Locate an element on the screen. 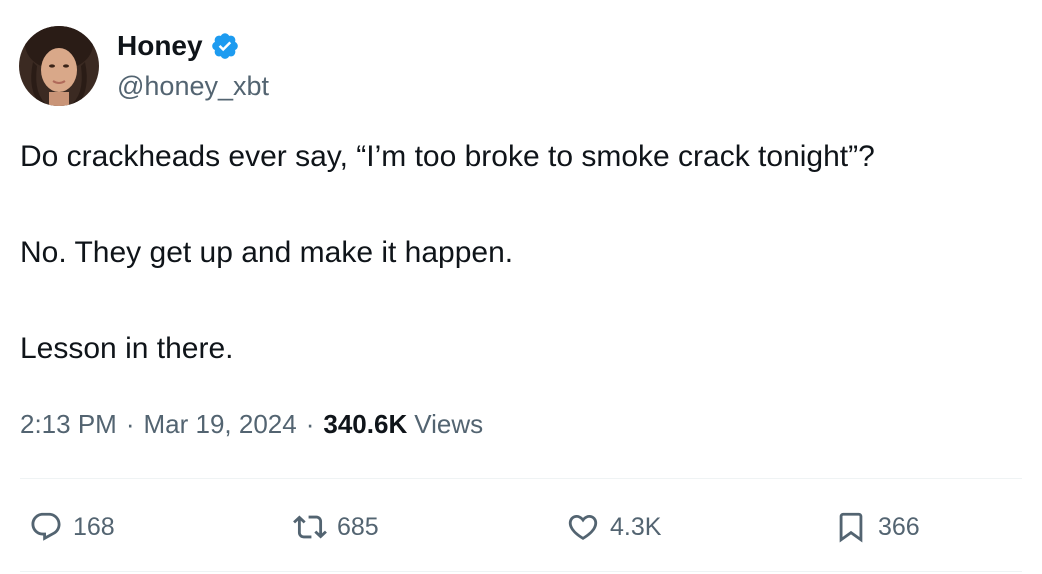 Image resolution: width=1042 pixels, height=574 pixels. author-display-name: Honey is located at coordinates (160, 46).